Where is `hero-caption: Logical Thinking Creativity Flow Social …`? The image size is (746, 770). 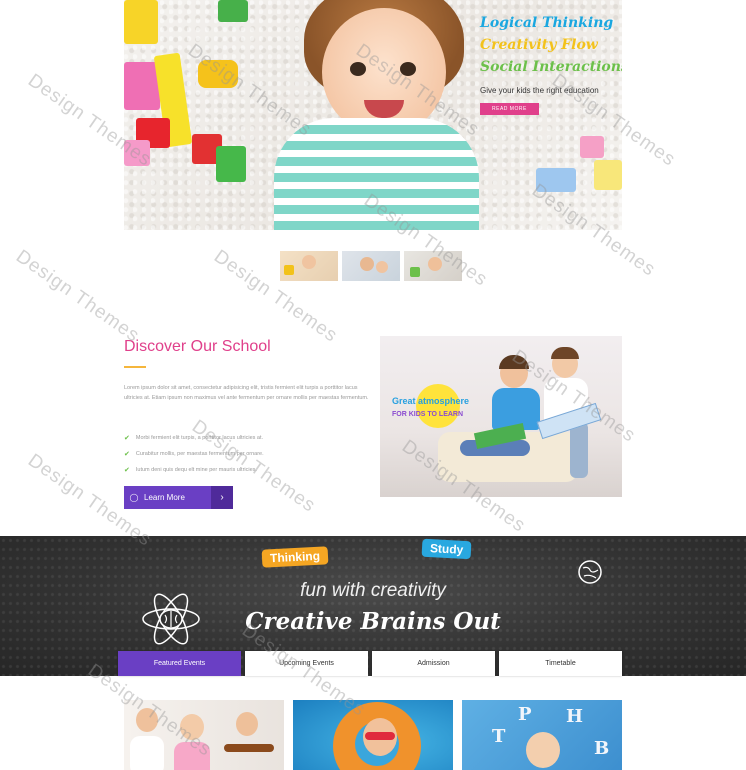
hero-caption: Logical Thinking Creativity Flow Social … is located at coordinates (551, 63).